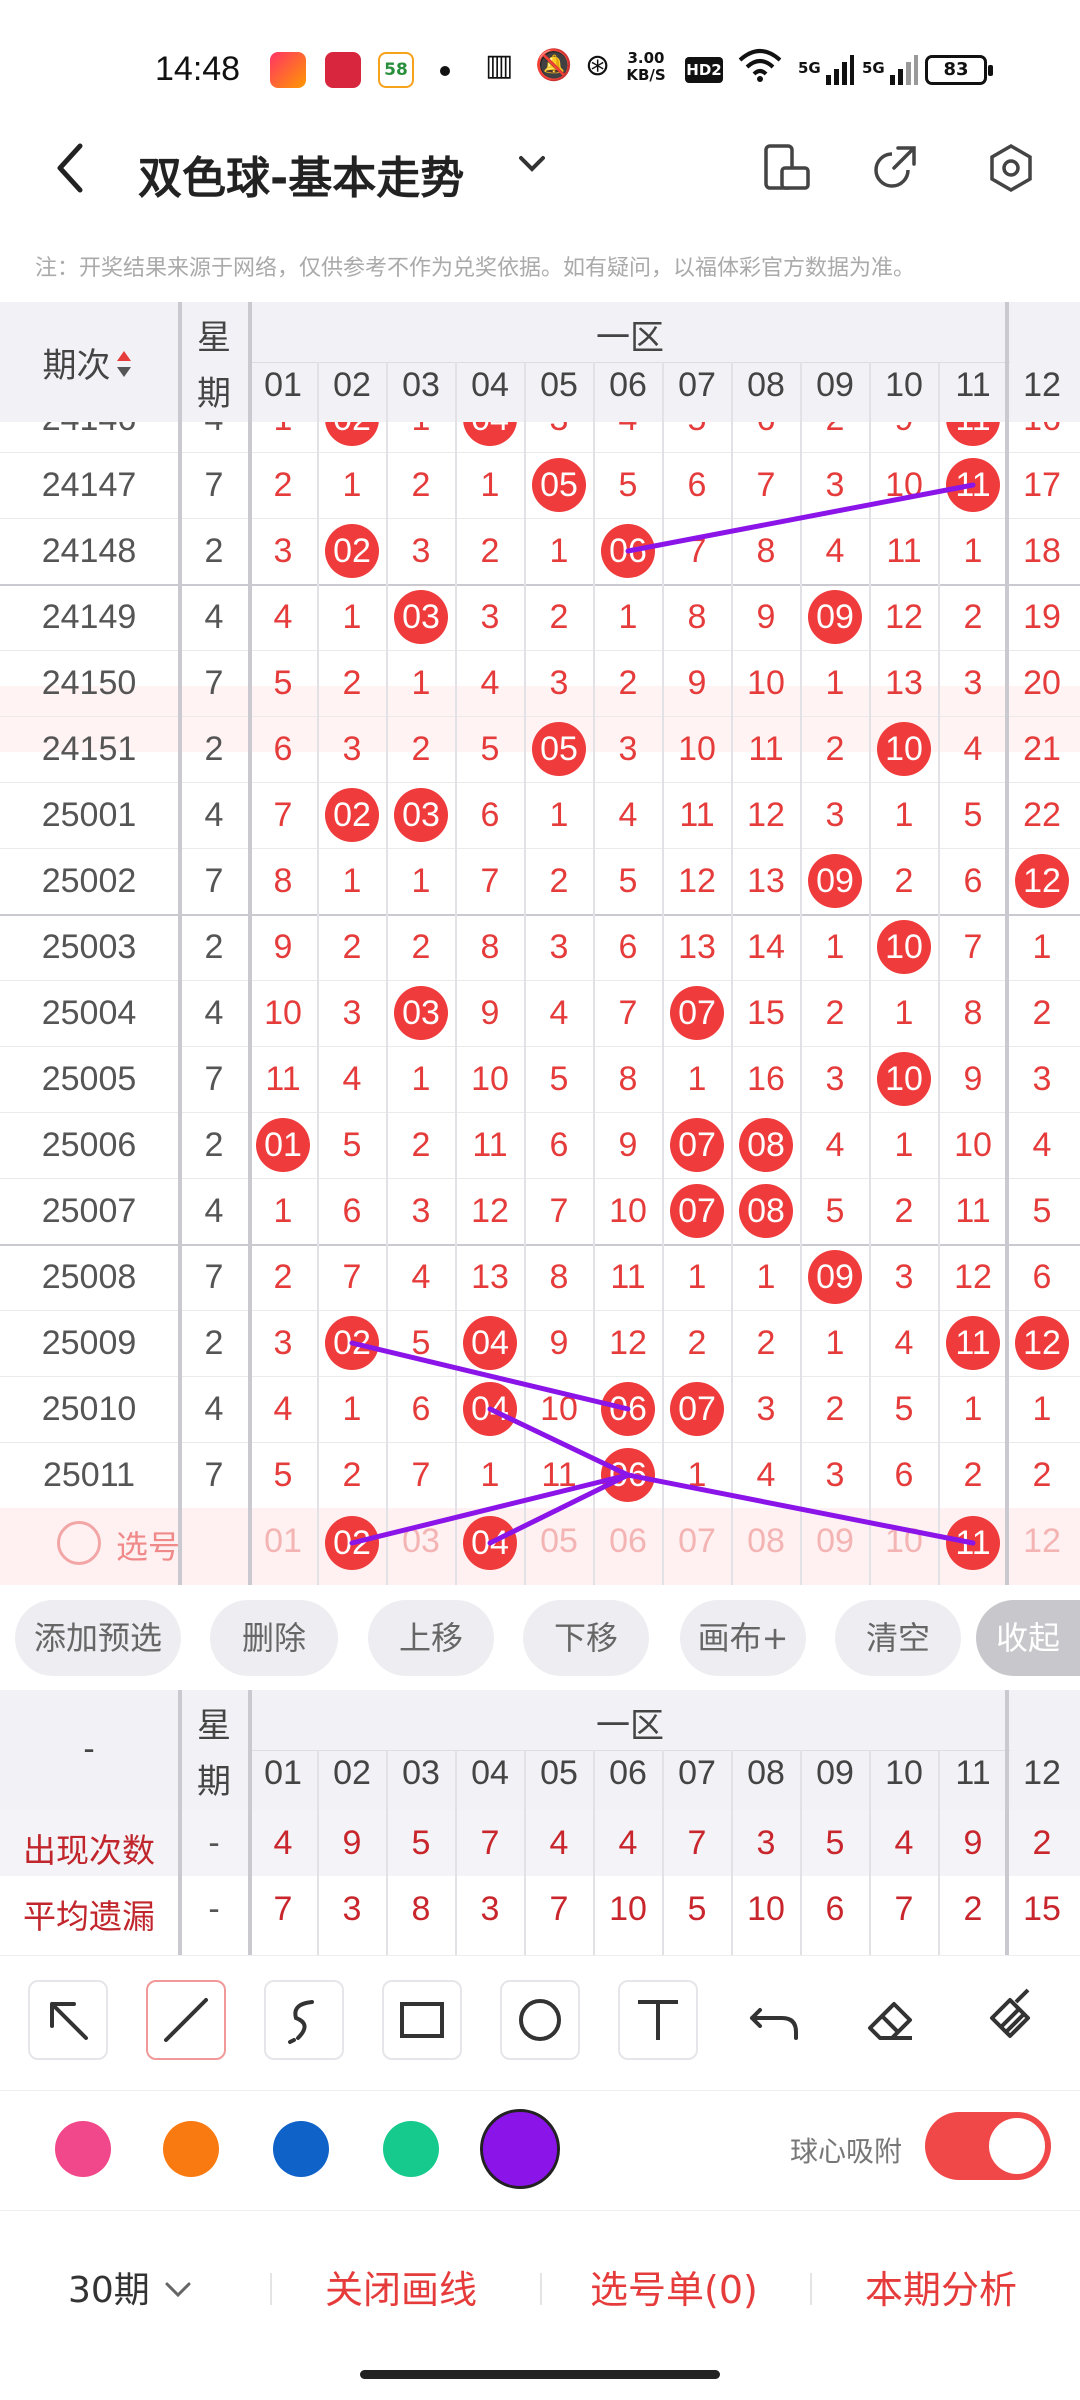 This screenshot has width=1080, height=2400. Describe the element at coordinates (401, 2286) in the screenshot. I see `close-lines-button: 关闭画线` at that location.